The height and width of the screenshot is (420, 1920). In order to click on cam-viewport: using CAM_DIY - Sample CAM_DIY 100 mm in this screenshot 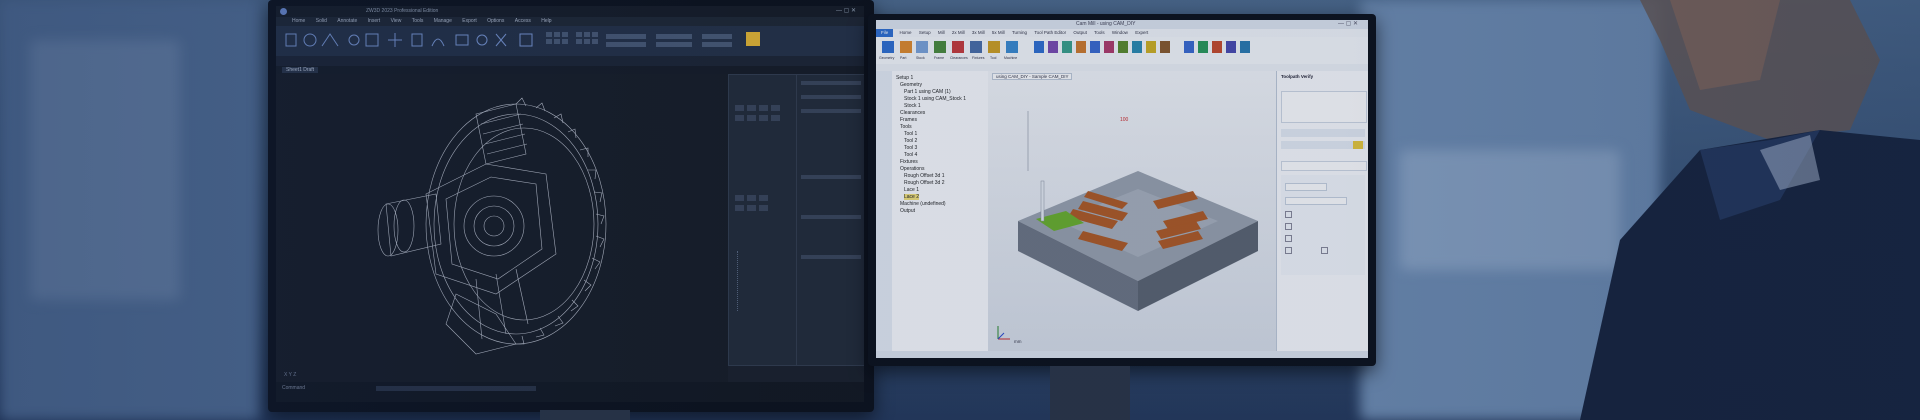, I will do `click(1132, 211)`.